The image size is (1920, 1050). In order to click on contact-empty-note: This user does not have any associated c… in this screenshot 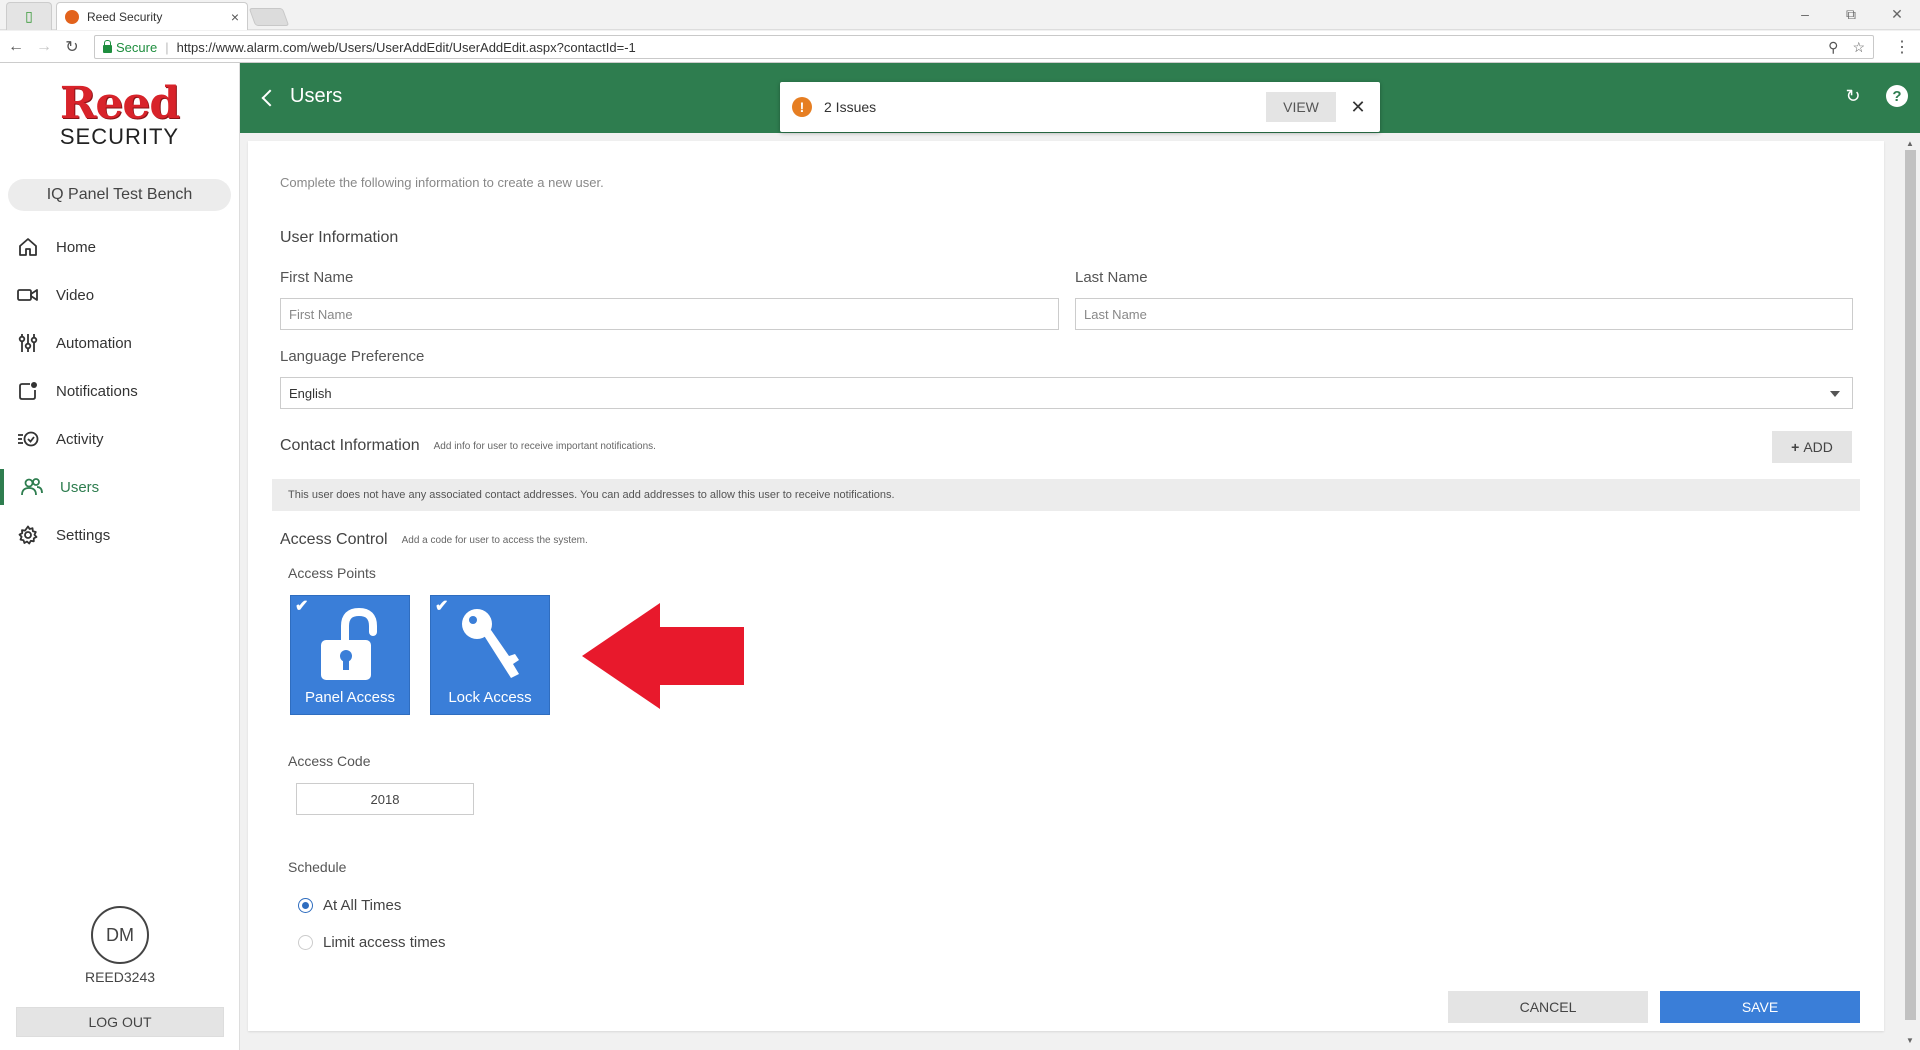, I will do `click(1066, 495)`.